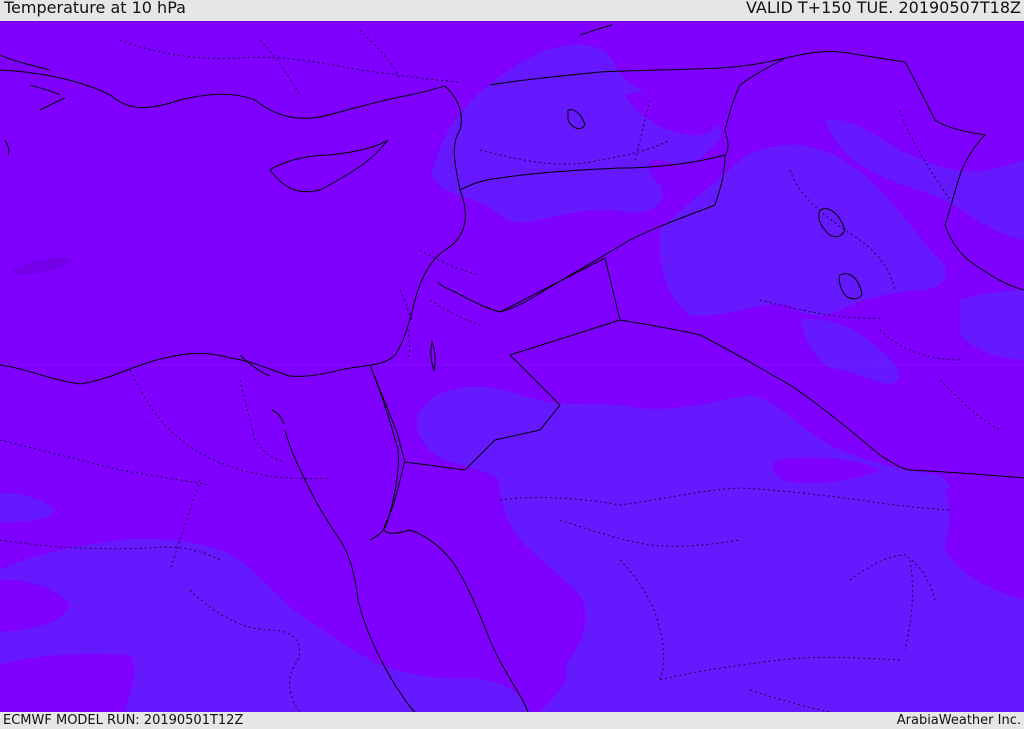 The image size is (1024, 729). I want to click on model-run: ECMWF MODEL RUN: 20190501T12Z, so click(123, 720).